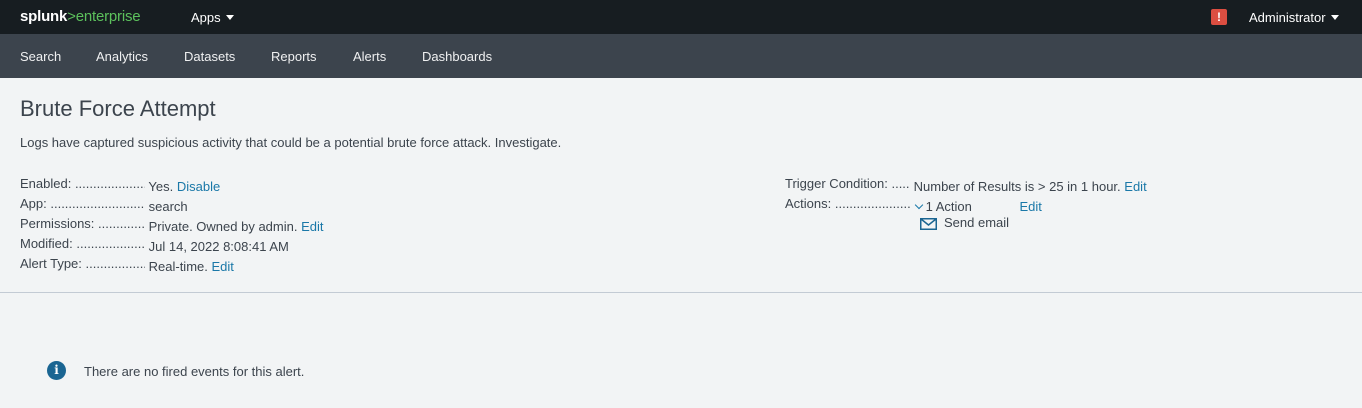 Image resolution: width=1362 pixels, height=408 pixels. What do you see at coordinates (808, 203) in the screenshot?
I see `field-label: Actions:` at bounding box center [808, 203].